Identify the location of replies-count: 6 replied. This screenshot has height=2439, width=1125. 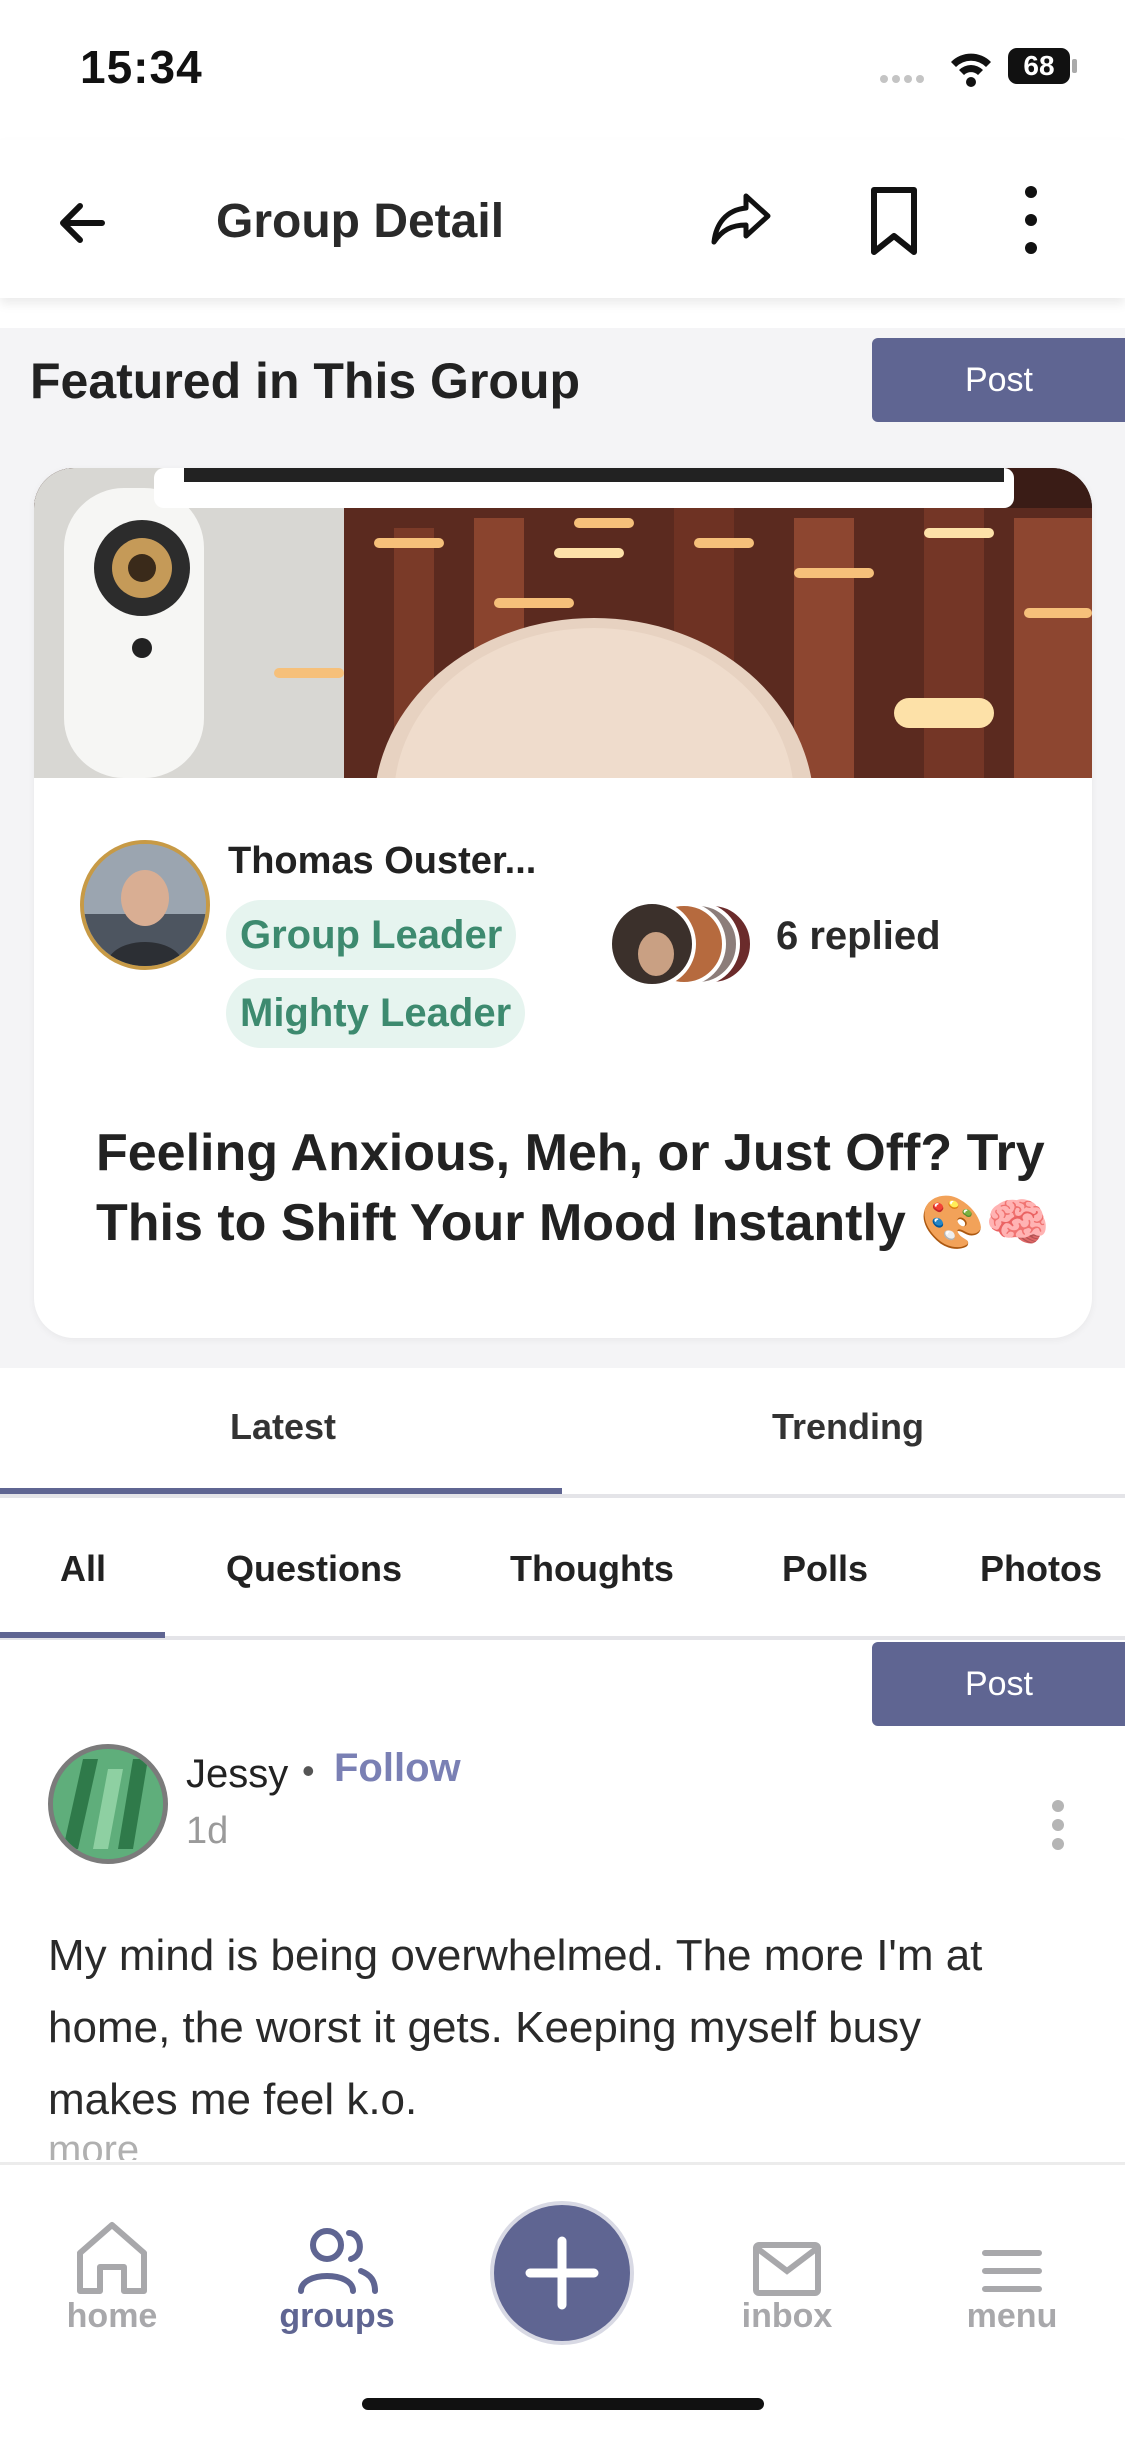
(858, 936).